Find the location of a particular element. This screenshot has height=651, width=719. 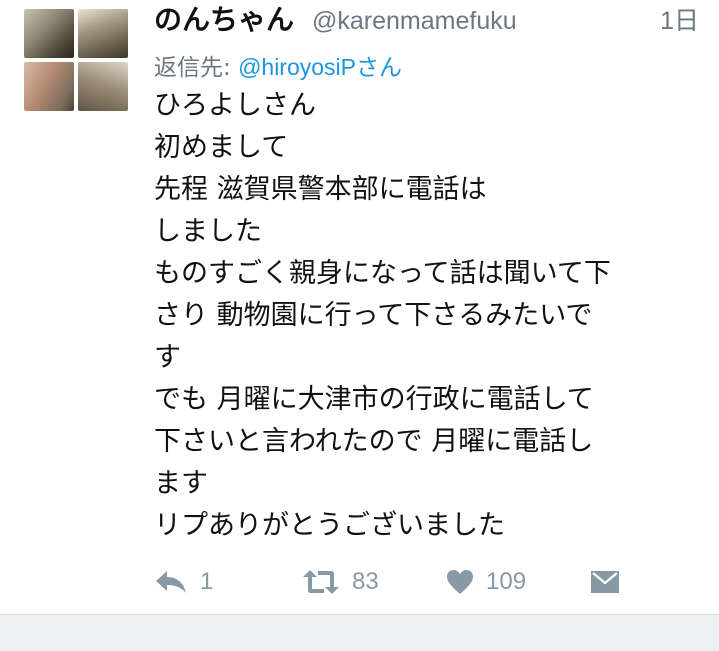

tweet-header: のんちゃん @karenmamefuku 1日 is located at coordinates (426, 20).